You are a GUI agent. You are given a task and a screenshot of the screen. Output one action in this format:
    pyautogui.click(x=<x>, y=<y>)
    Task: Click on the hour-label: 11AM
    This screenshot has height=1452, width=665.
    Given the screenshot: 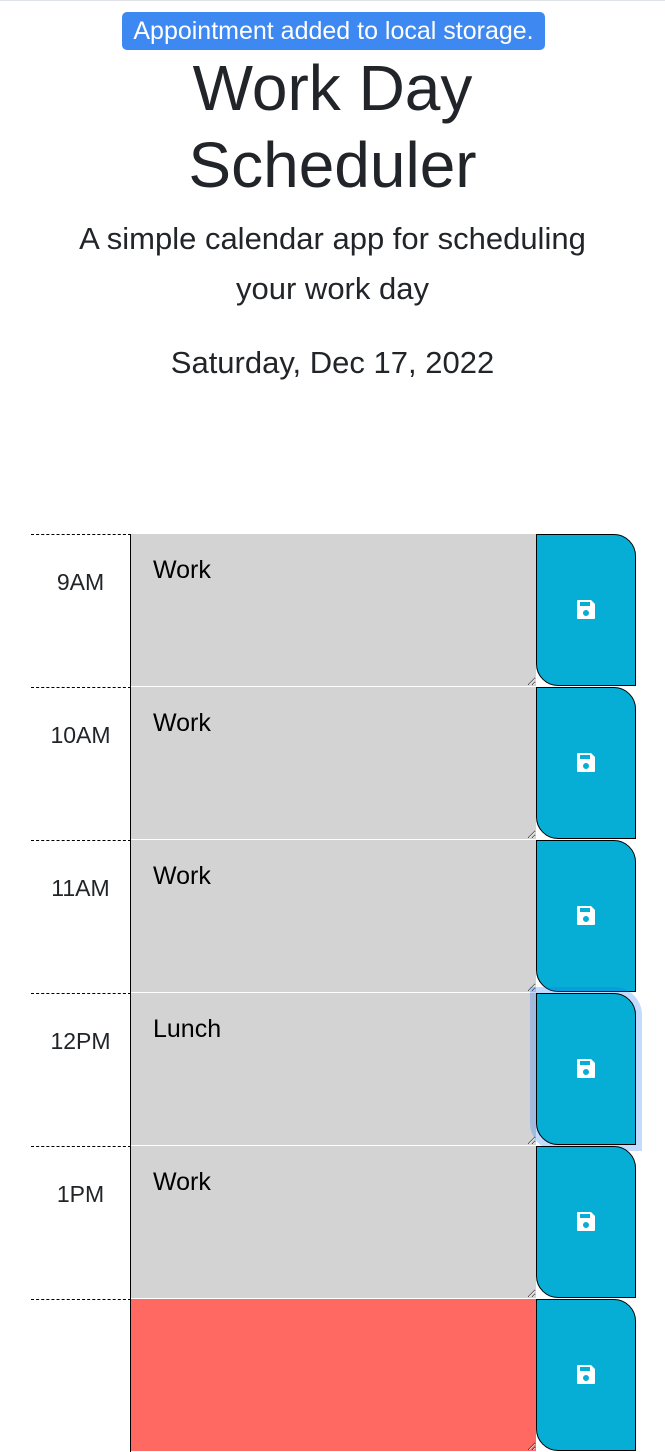 What is the action you would take?
    pyautogui.click(x=81, y=916)
    